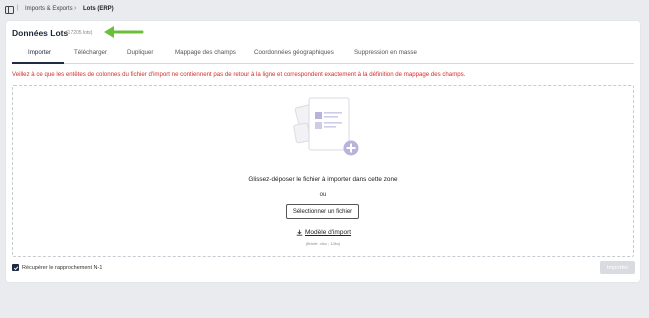 Image resolution: width=649 pixels, height=318 pixels. I want to click on or-separator: ou, so click(323, 195).